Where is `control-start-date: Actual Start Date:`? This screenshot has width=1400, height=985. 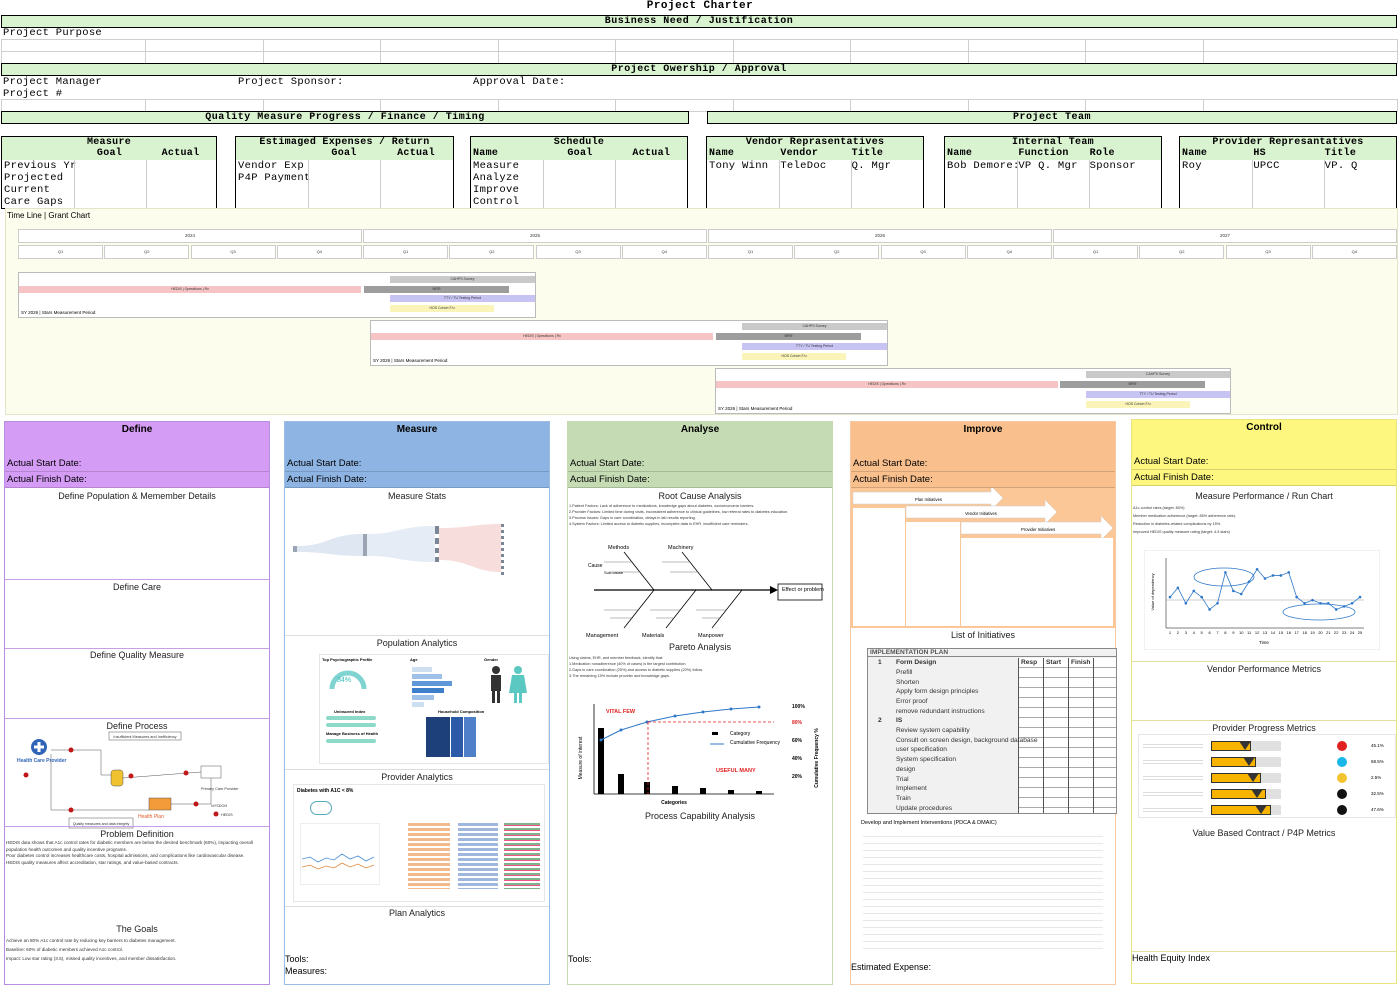
control-start-date: Actual Start Date: is located at coordinates (1264, 462).